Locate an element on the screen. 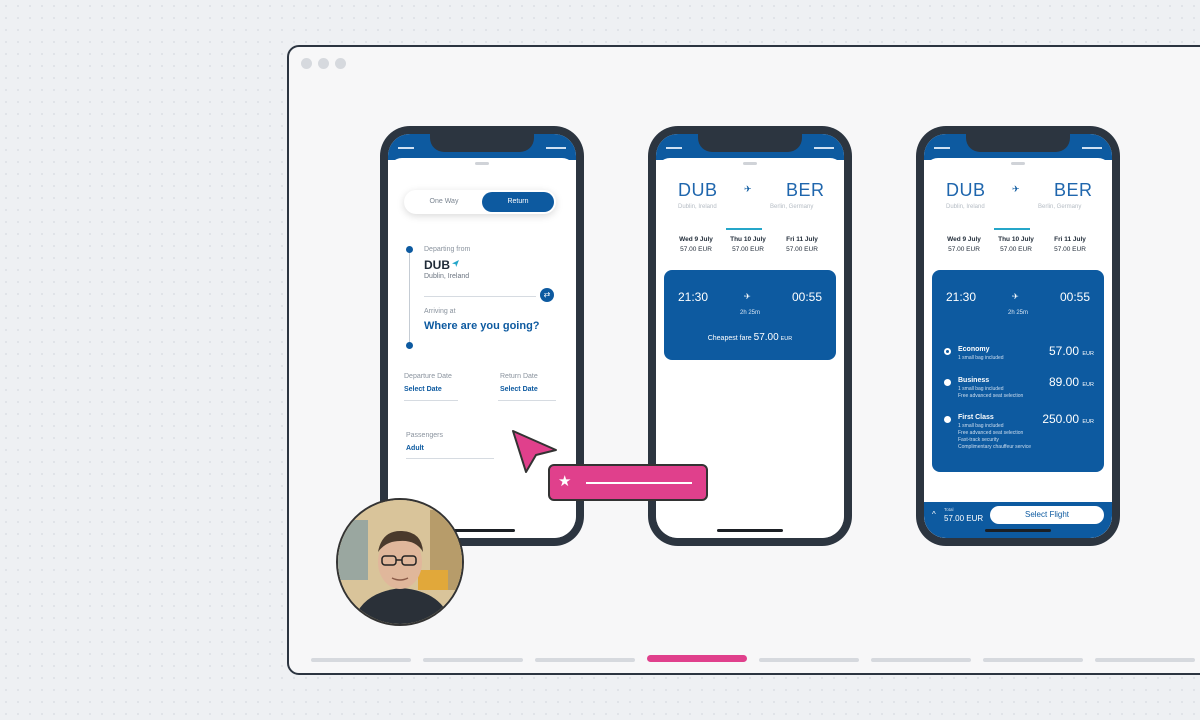  tag-line is located at coordinates (639, 483).